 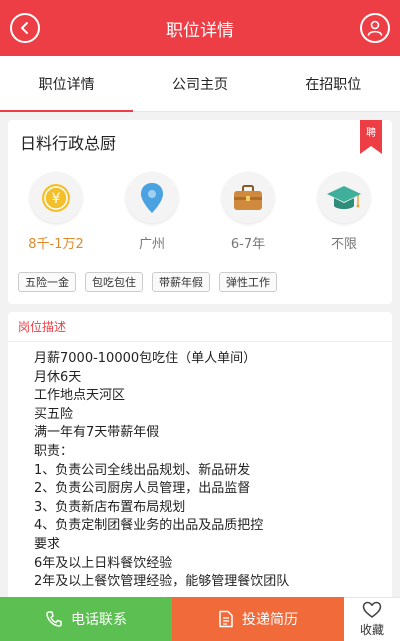 What do you see at coordinates (97, 433) in the screenshot?
I see `description-line: 满一年有7天带薪年假` at bounding box center [97, 433].